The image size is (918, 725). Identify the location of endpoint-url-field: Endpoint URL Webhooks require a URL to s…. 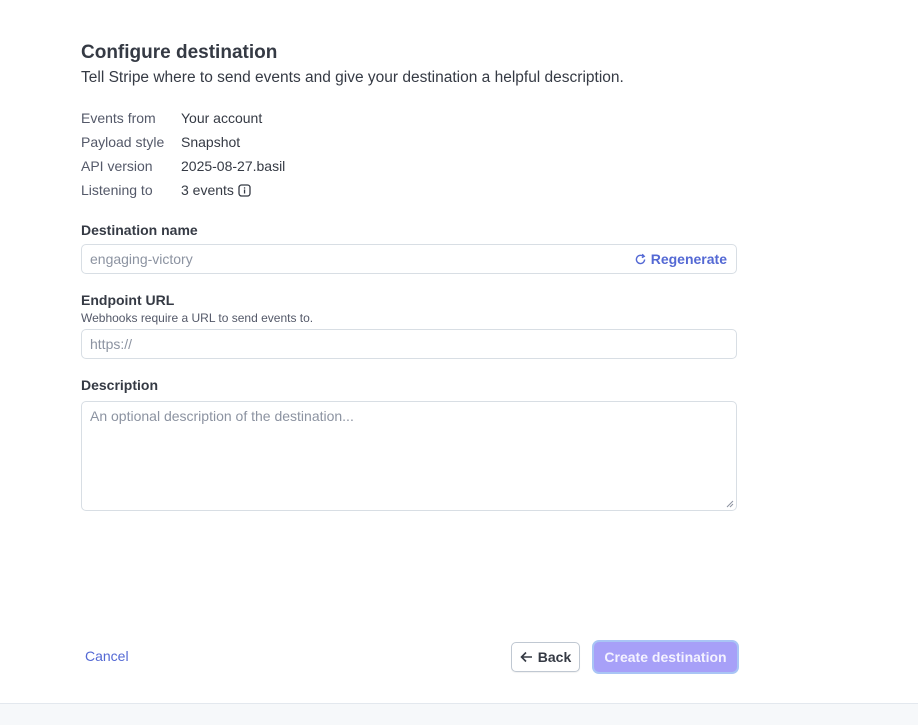
(409, 325).